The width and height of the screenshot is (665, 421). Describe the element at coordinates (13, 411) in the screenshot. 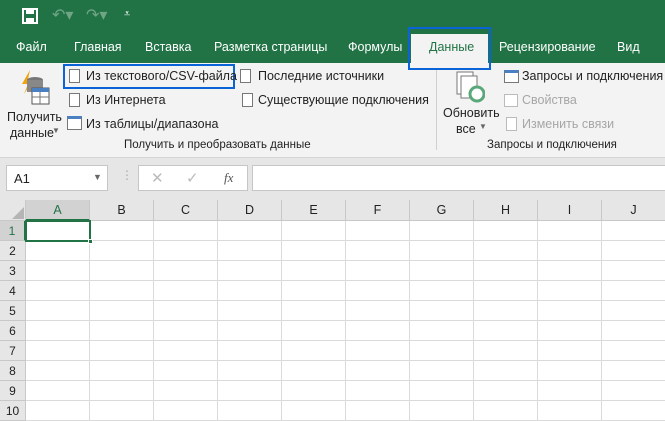

I see `row-header-10: 10` at that location.